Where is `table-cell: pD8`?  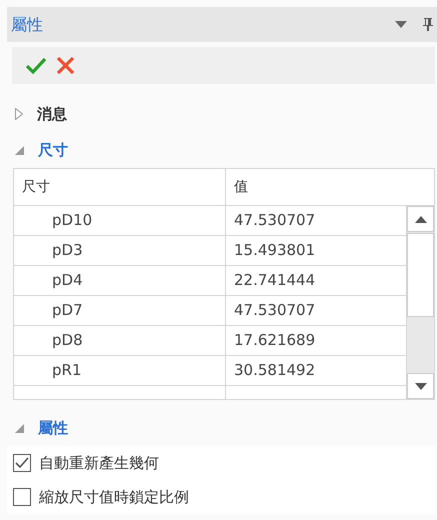
table-cell: pD8 is located at coordinates (120, 340).